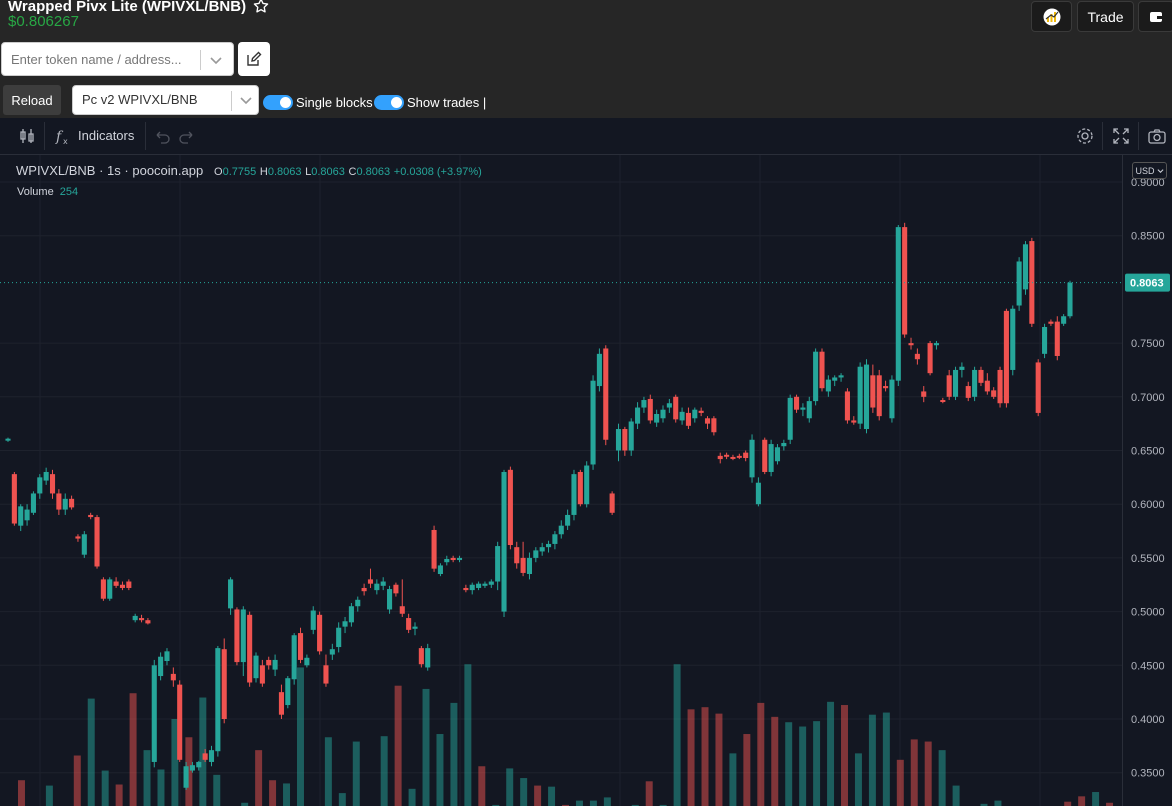  I want to click on star-icon, so click(261, 7).